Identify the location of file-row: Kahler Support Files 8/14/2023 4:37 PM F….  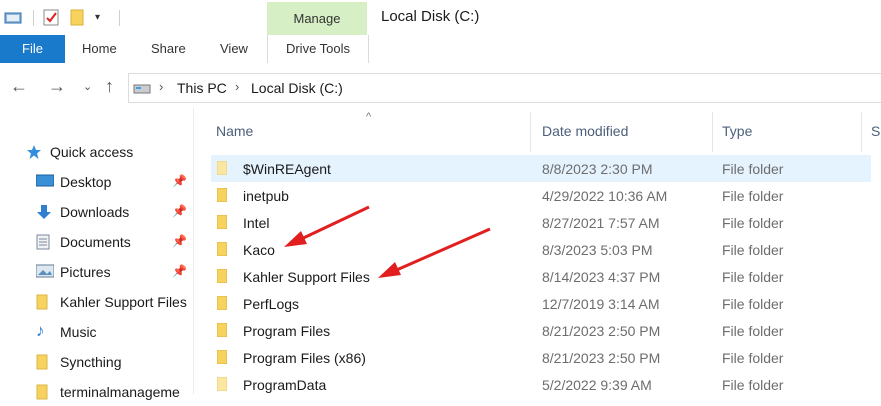
(541, 276).